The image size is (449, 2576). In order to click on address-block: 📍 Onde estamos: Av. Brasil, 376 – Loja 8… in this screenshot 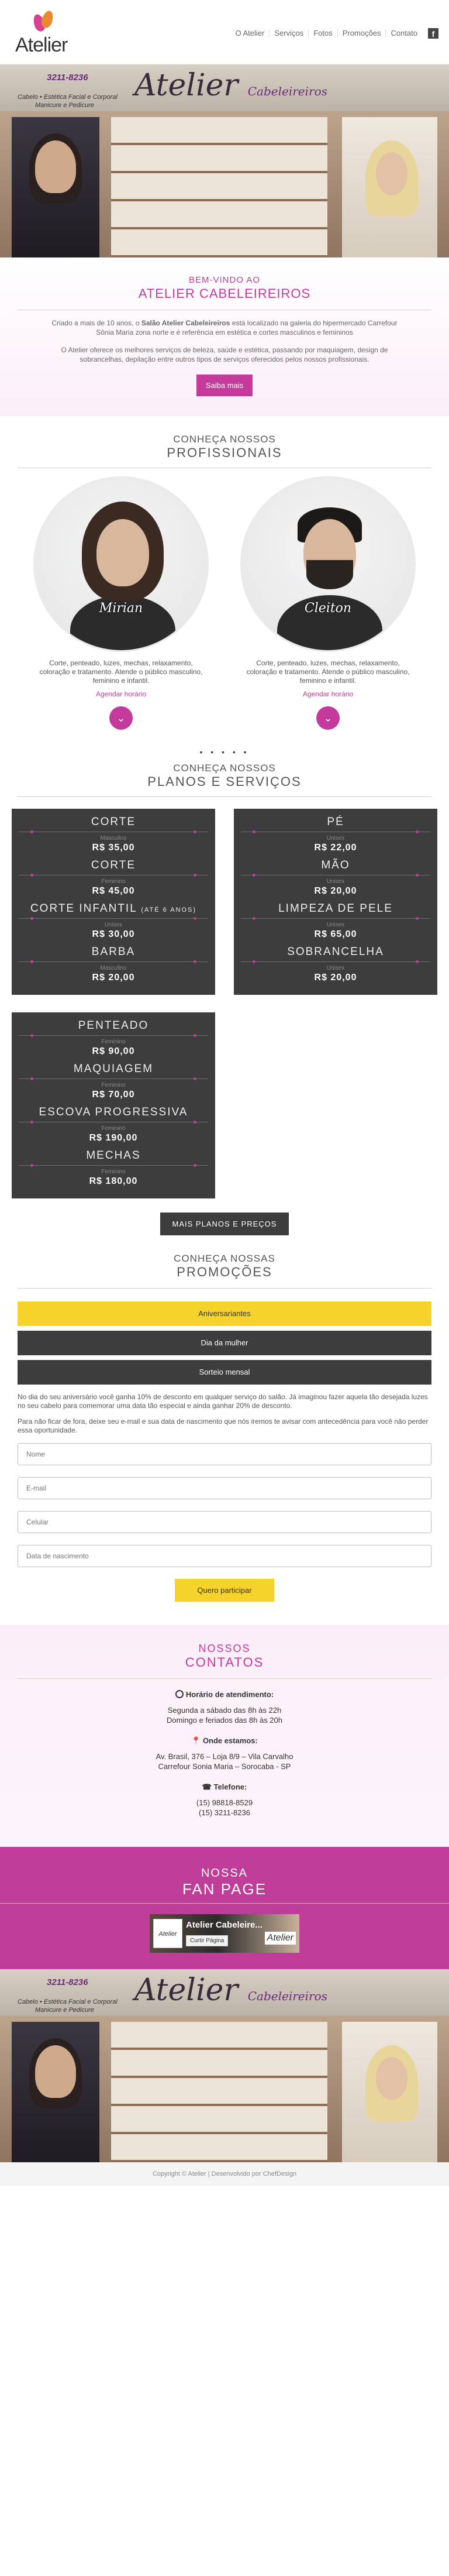, I will do `click(224, 1753)`.